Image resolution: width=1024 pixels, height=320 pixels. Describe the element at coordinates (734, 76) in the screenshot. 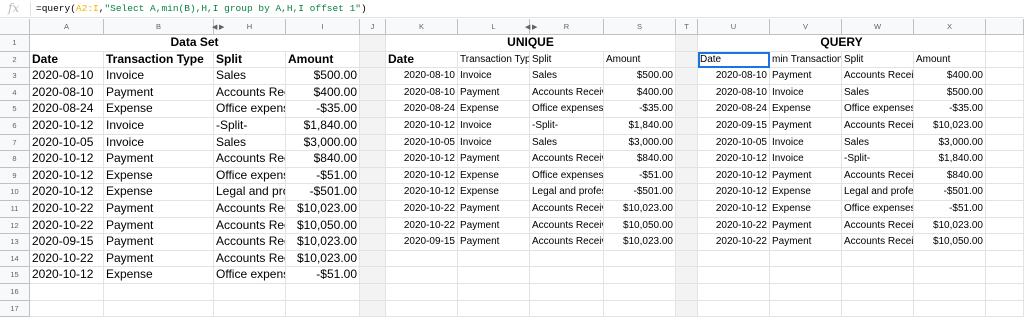

I see `query-cell: 2020-08-10` at that location.